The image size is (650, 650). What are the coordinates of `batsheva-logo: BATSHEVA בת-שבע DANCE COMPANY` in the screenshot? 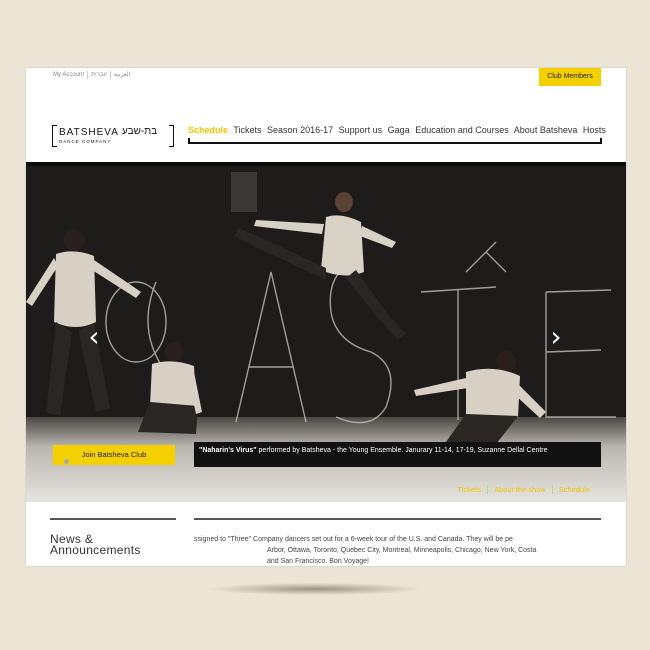 It's located at (113, 136).